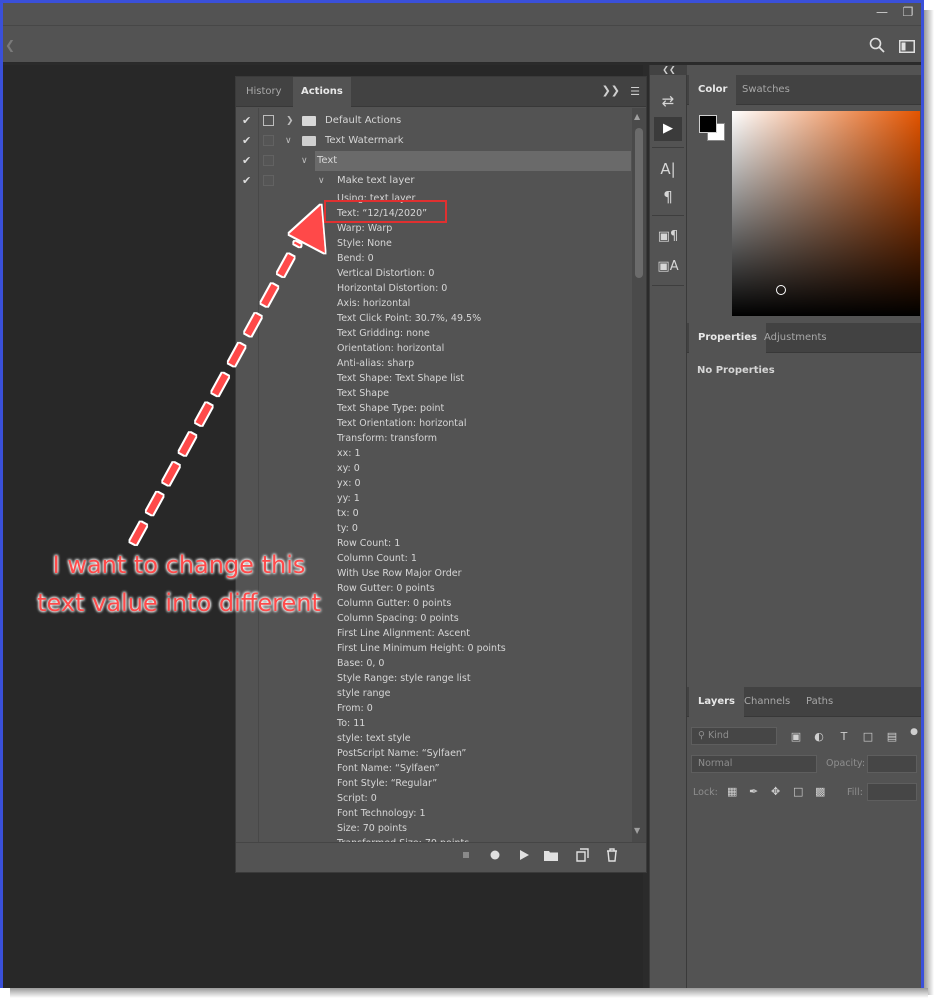 This screenshot has width=938, height=1001. I want to click on annotation-line-1: I want to change this, so click(179, 565).